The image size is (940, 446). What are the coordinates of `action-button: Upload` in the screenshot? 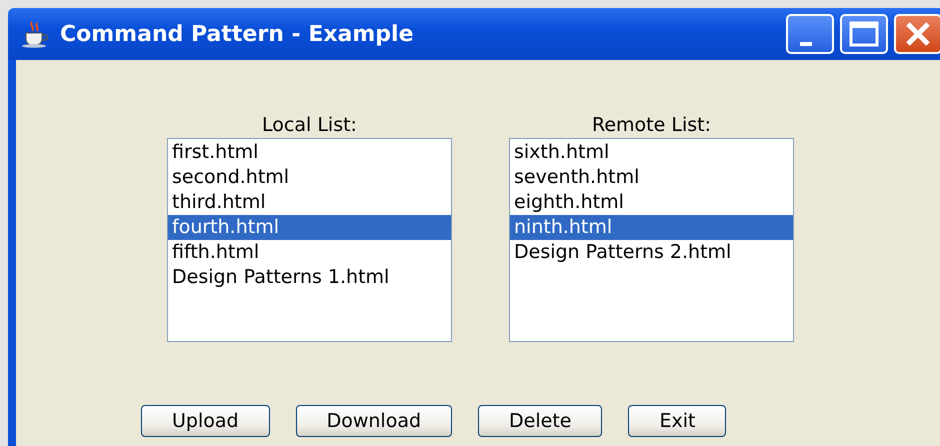 It's located at (205, 421).